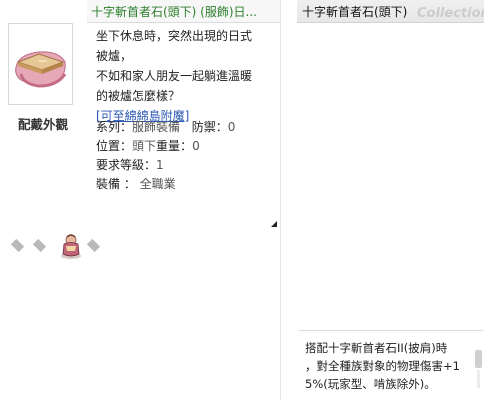 The image size is (484, 400). What do you see at coordinates (71, 246) in the screenshot?
I see `character-sprite-icon` at bounding box center [71, 246].